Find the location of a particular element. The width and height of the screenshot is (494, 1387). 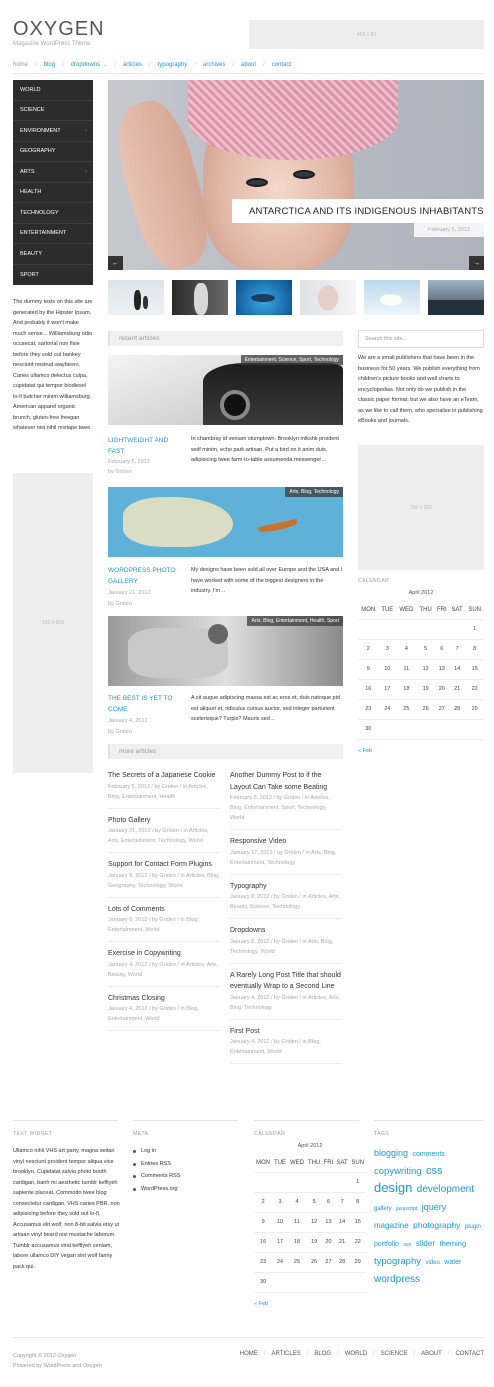

category-arts: ARTS › is located at coordinates (53, 172).